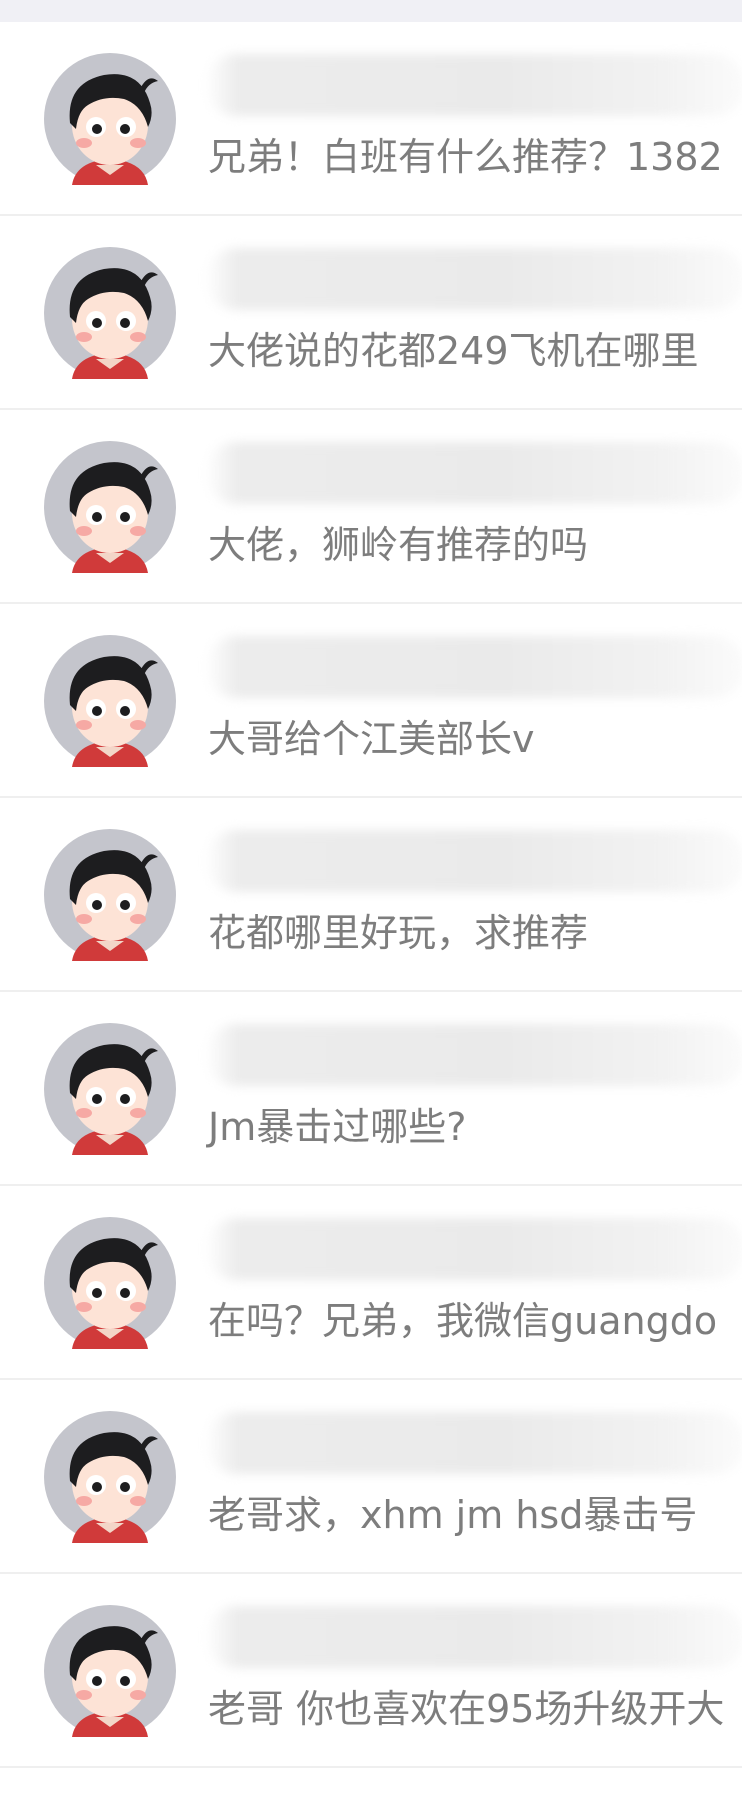 This screenshot has height=1803, width=742. I want to click on conversation-item: 老哥求，xhm jm hsd暴击号, so click(371, 1477).